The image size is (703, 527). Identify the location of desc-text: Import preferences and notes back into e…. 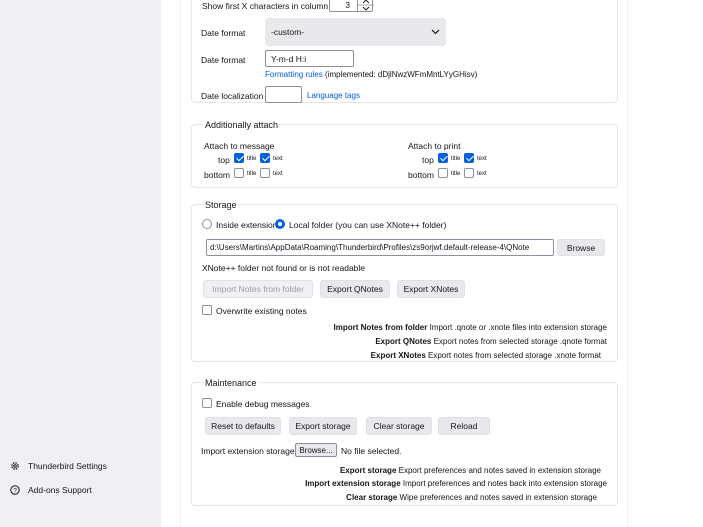
(504, 483).